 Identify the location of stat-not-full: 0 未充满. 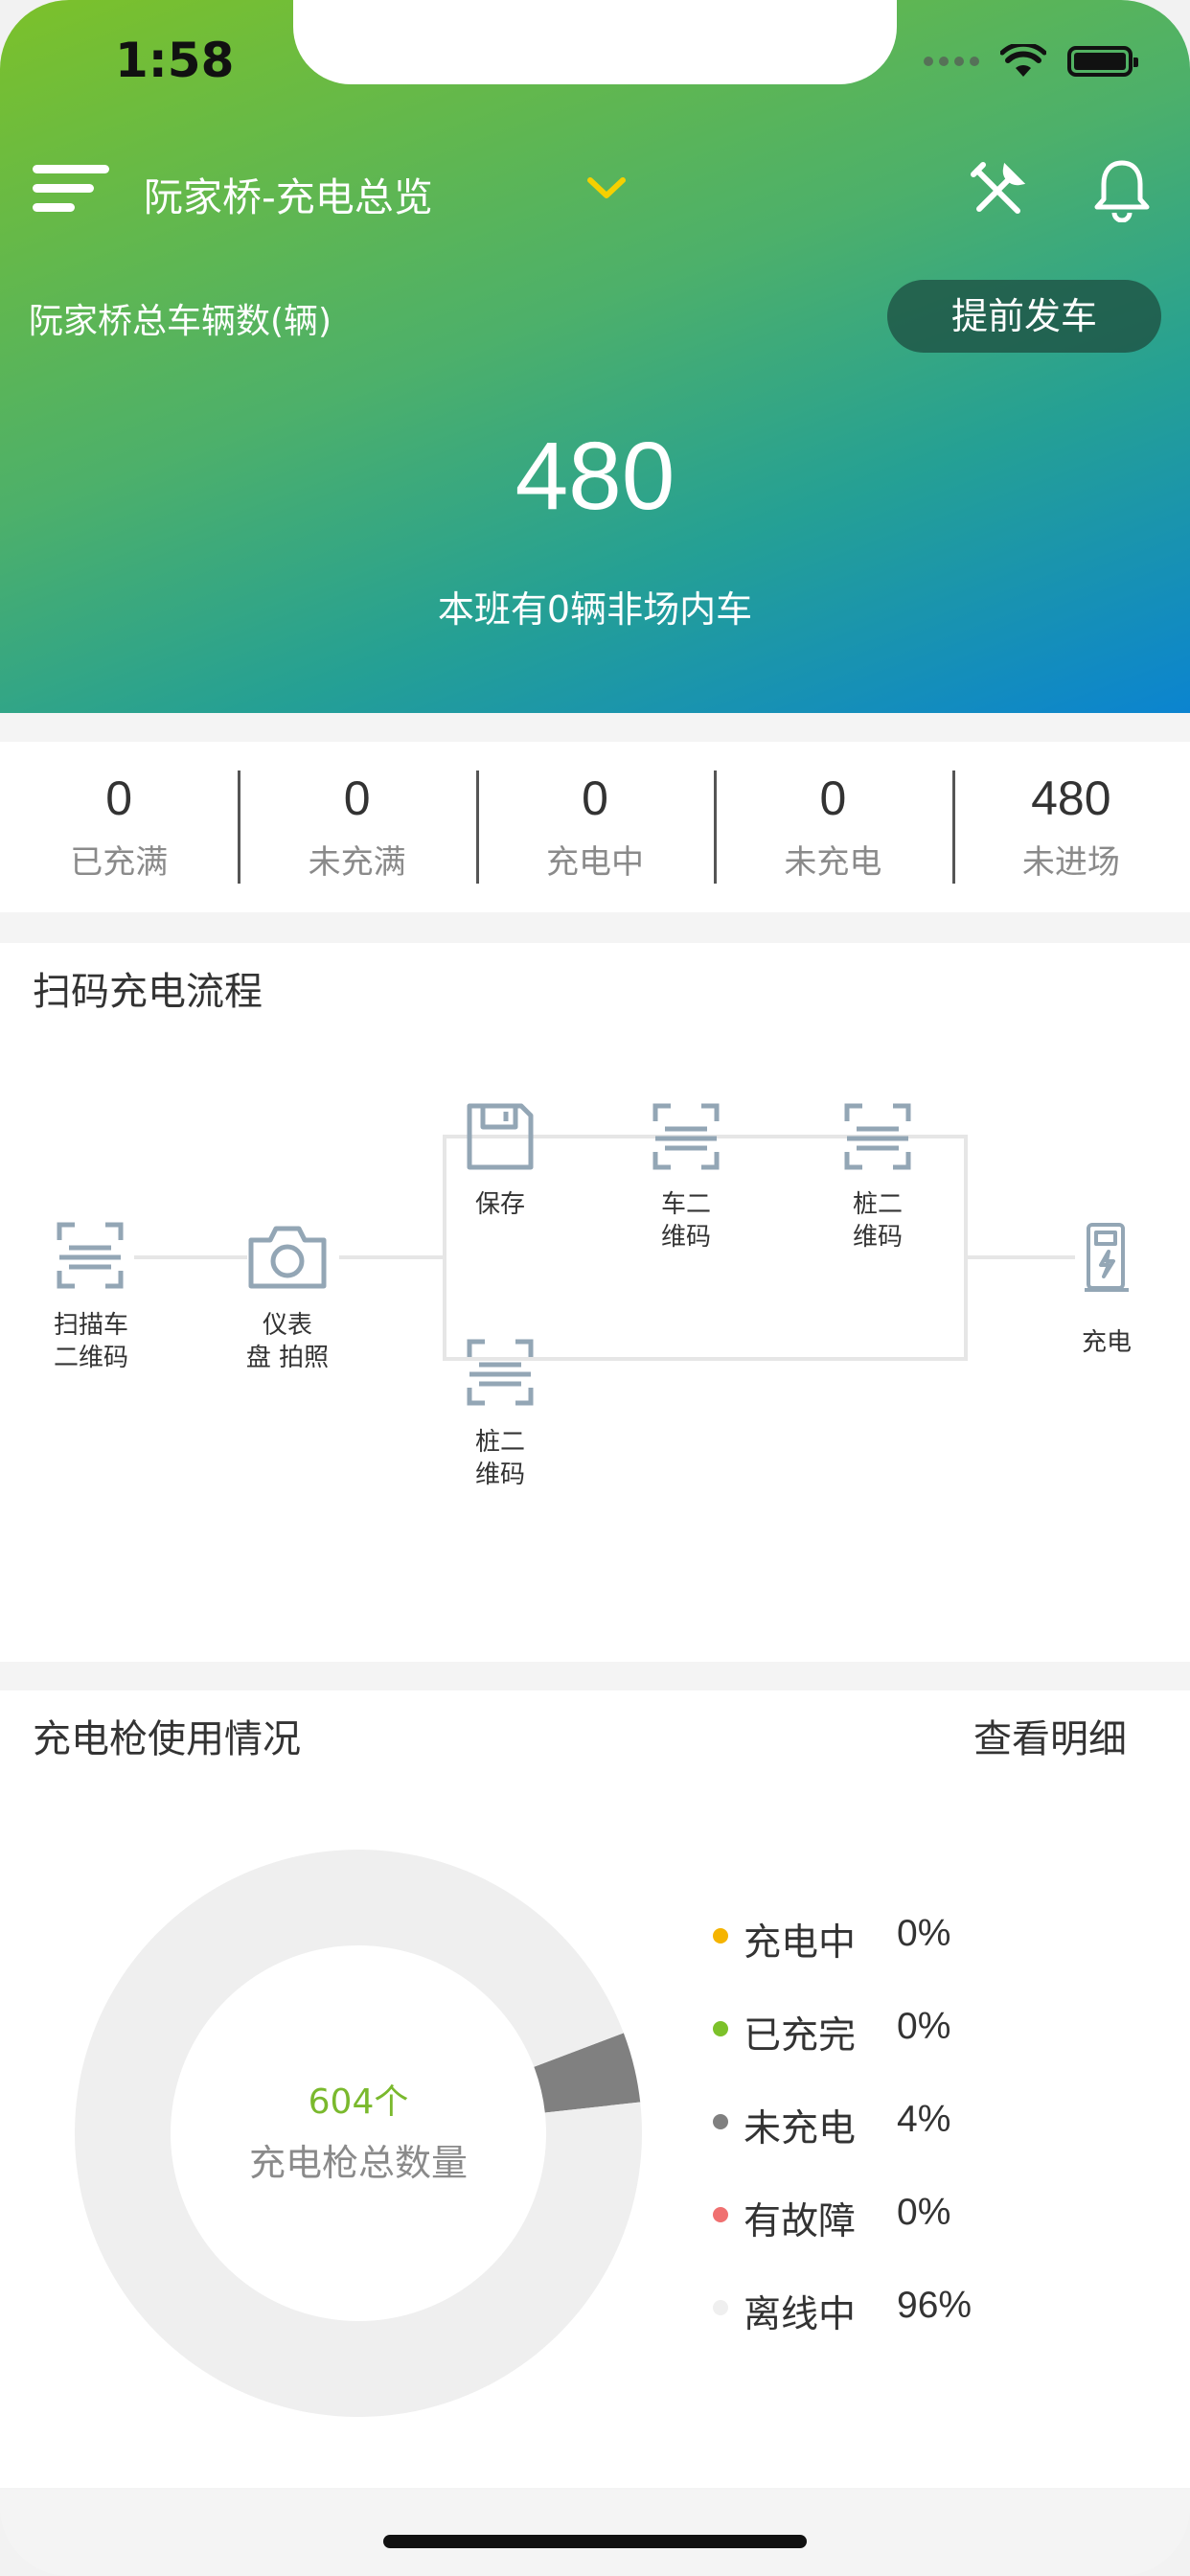
(357, 827).